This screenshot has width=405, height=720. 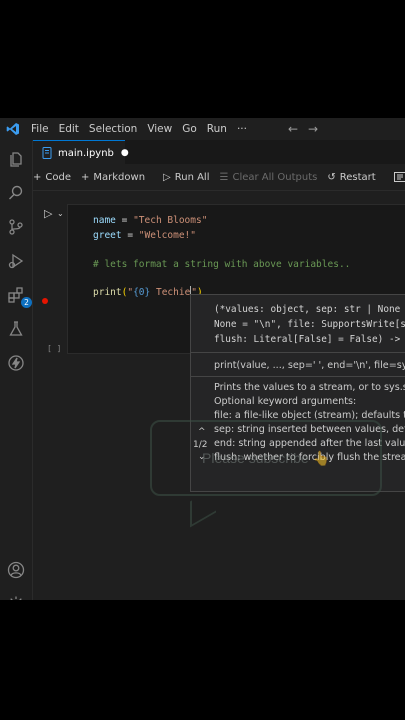 I want to click on code-line-2: greet = "Welcome!", so click(x=144, y=235).